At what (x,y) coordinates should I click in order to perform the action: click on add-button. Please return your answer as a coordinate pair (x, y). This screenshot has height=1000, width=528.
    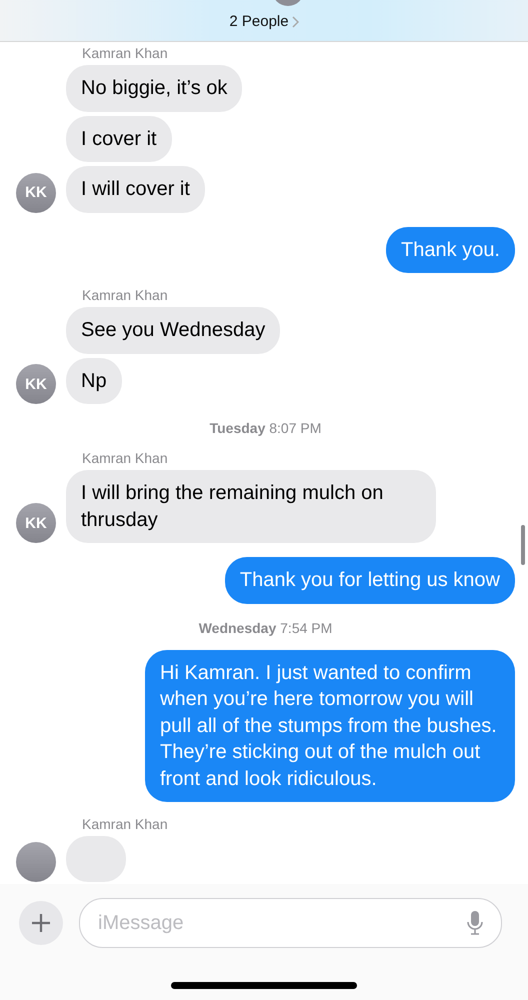
    Looking at the image, I should click on (41, 923).